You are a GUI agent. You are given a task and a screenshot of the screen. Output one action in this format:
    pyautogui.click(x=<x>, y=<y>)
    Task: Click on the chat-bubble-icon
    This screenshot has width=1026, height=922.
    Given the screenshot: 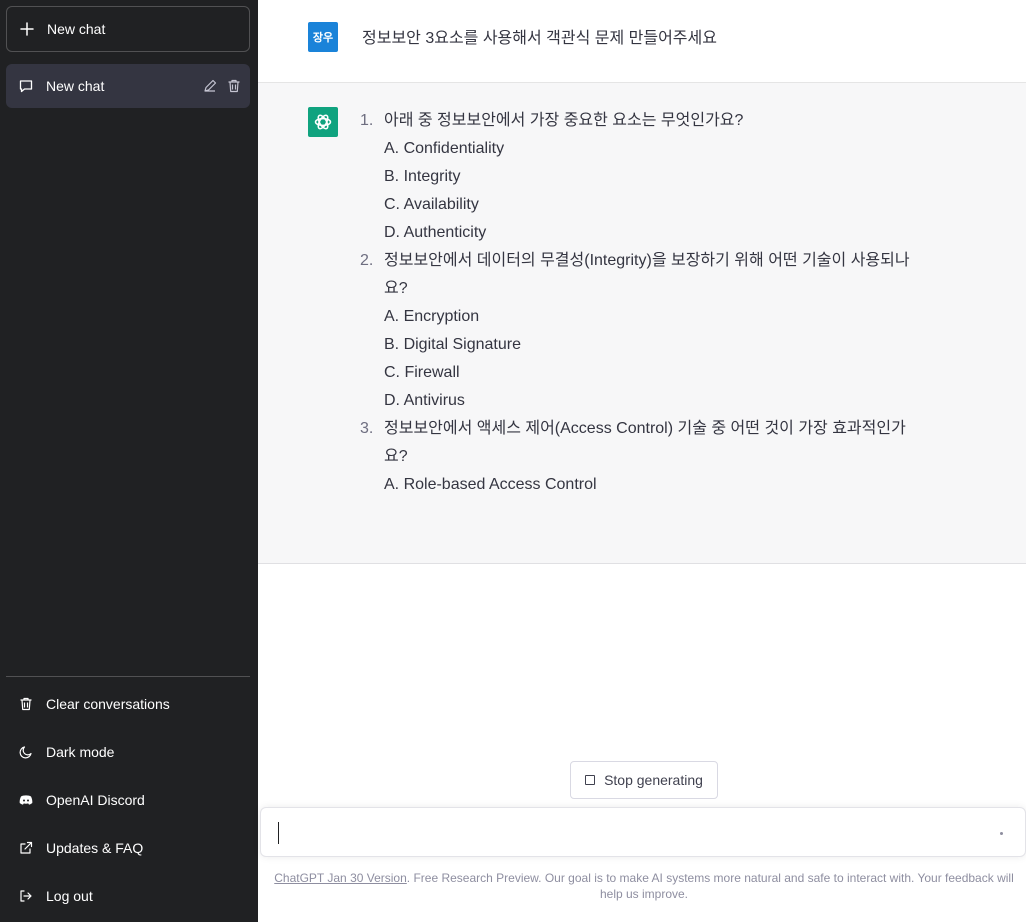 What is the action you would take?
    pyautogui.click(x=26, y=86)
    